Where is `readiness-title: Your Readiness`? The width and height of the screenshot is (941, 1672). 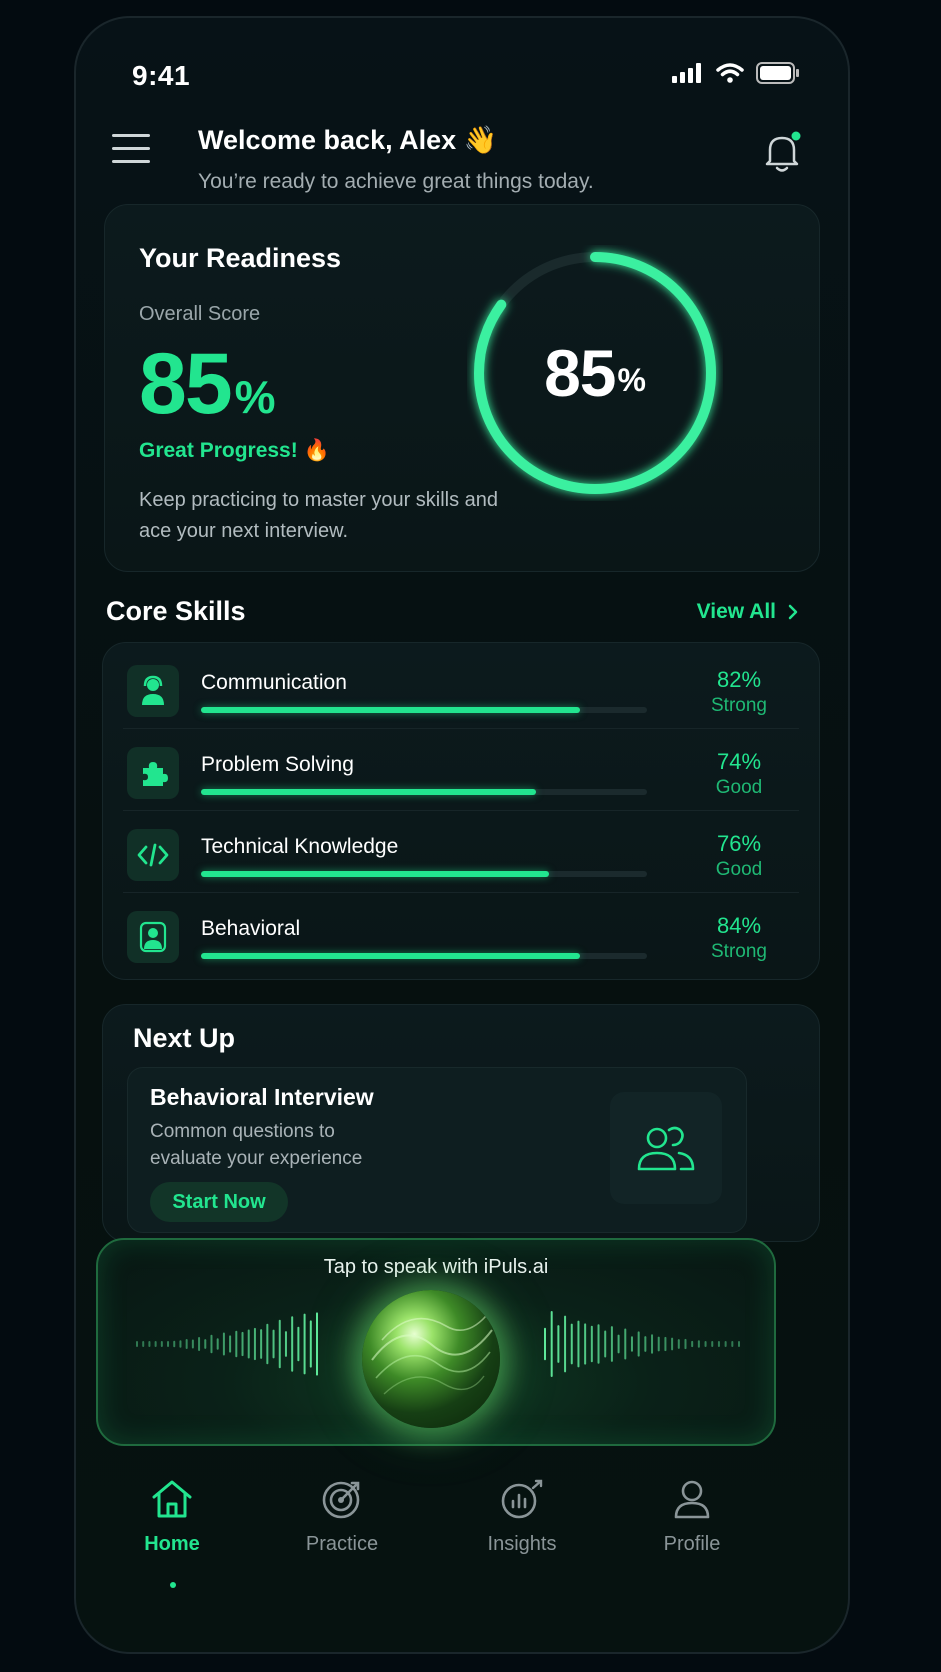
readiness-title: Your Readiness is located at coordinates (240, 258).